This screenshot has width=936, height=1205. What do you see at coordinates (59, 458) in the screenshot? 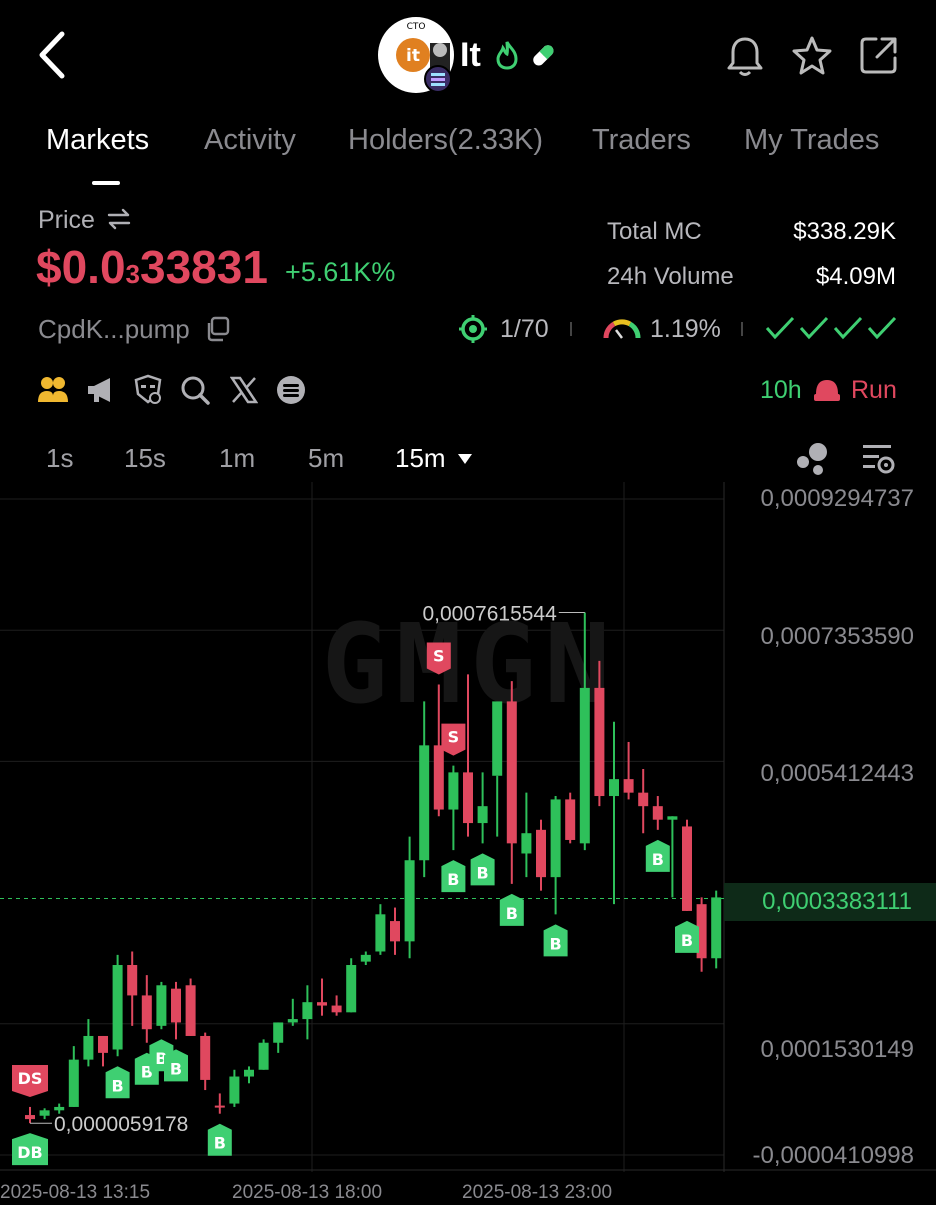
I see `timeframe-1s: 1s` at bounding box center [59, 458].